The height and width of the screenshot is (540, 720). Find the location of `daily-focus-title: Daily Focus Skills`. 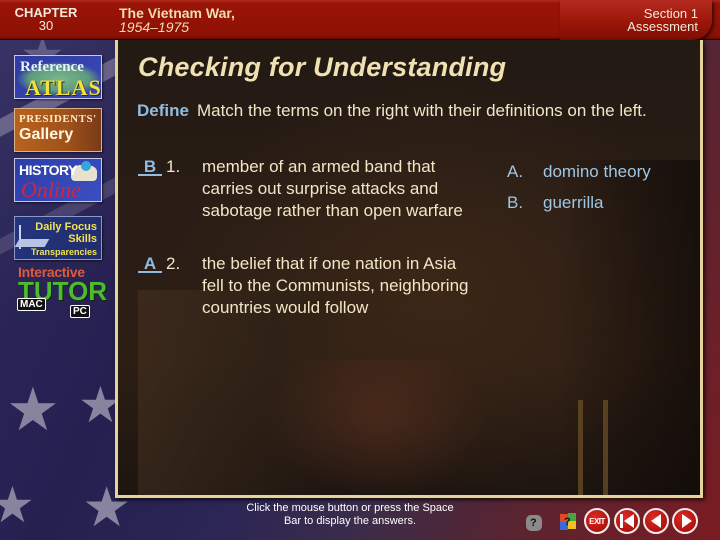

daily-focus-title: Daily Focus Skills is located at coordinates (66, 233).